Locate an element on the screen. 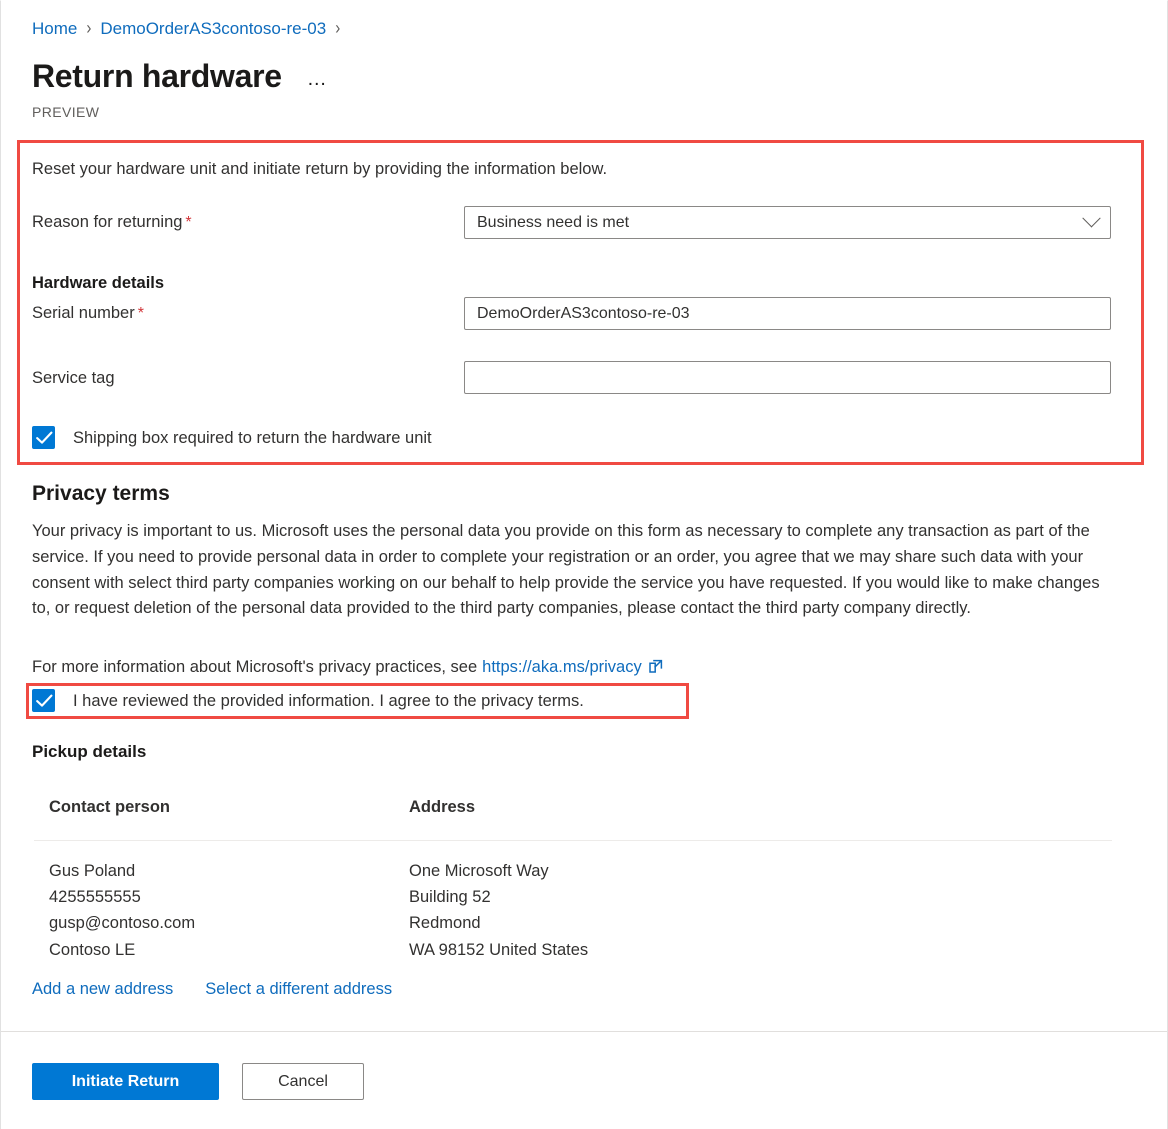  contact-line: Gus Poland is located at coordinates (92, 871).